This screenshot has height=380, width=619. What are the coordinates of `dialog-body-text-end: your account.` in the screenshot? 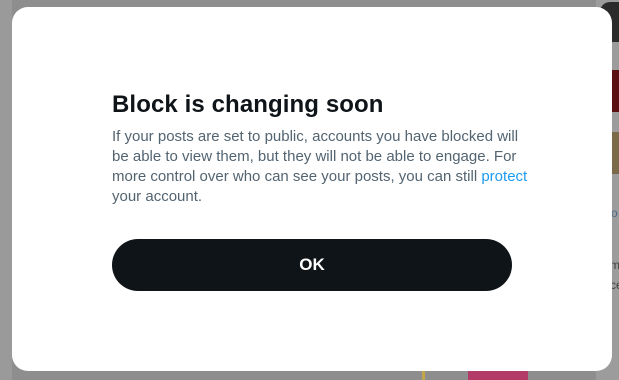 It's located at (157, 196).